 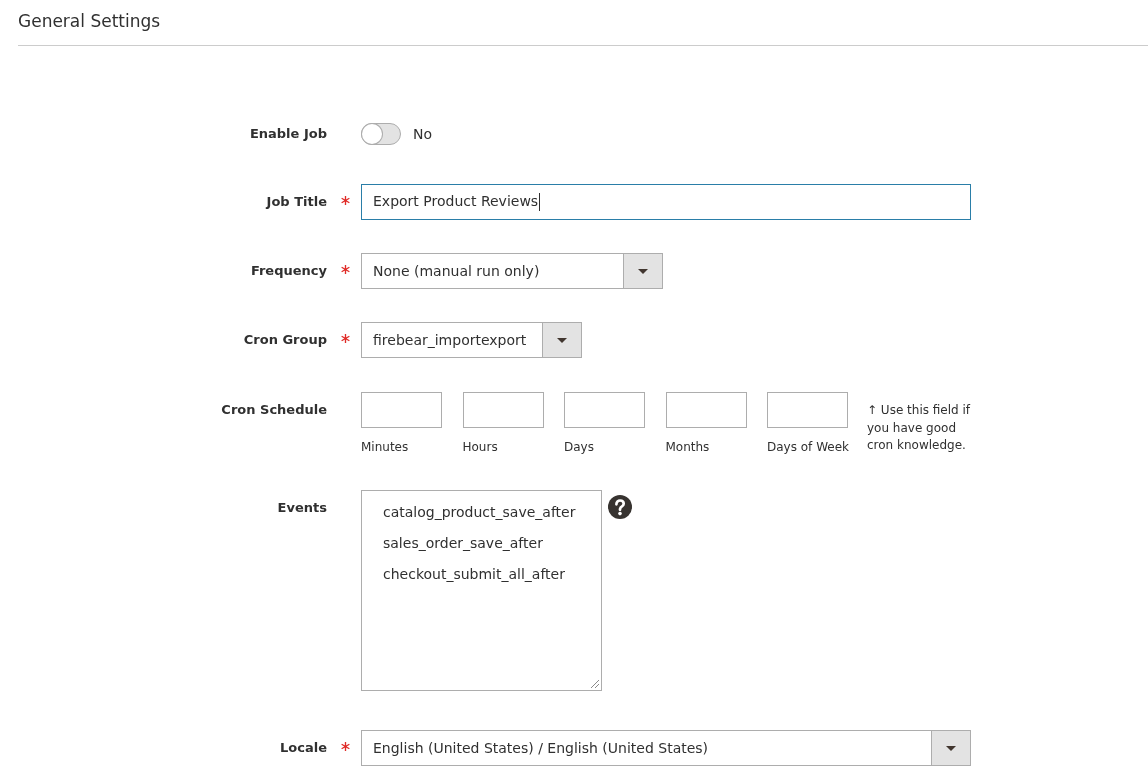 I want to click on field-label: Cron Group, so click(x=285, y=340).